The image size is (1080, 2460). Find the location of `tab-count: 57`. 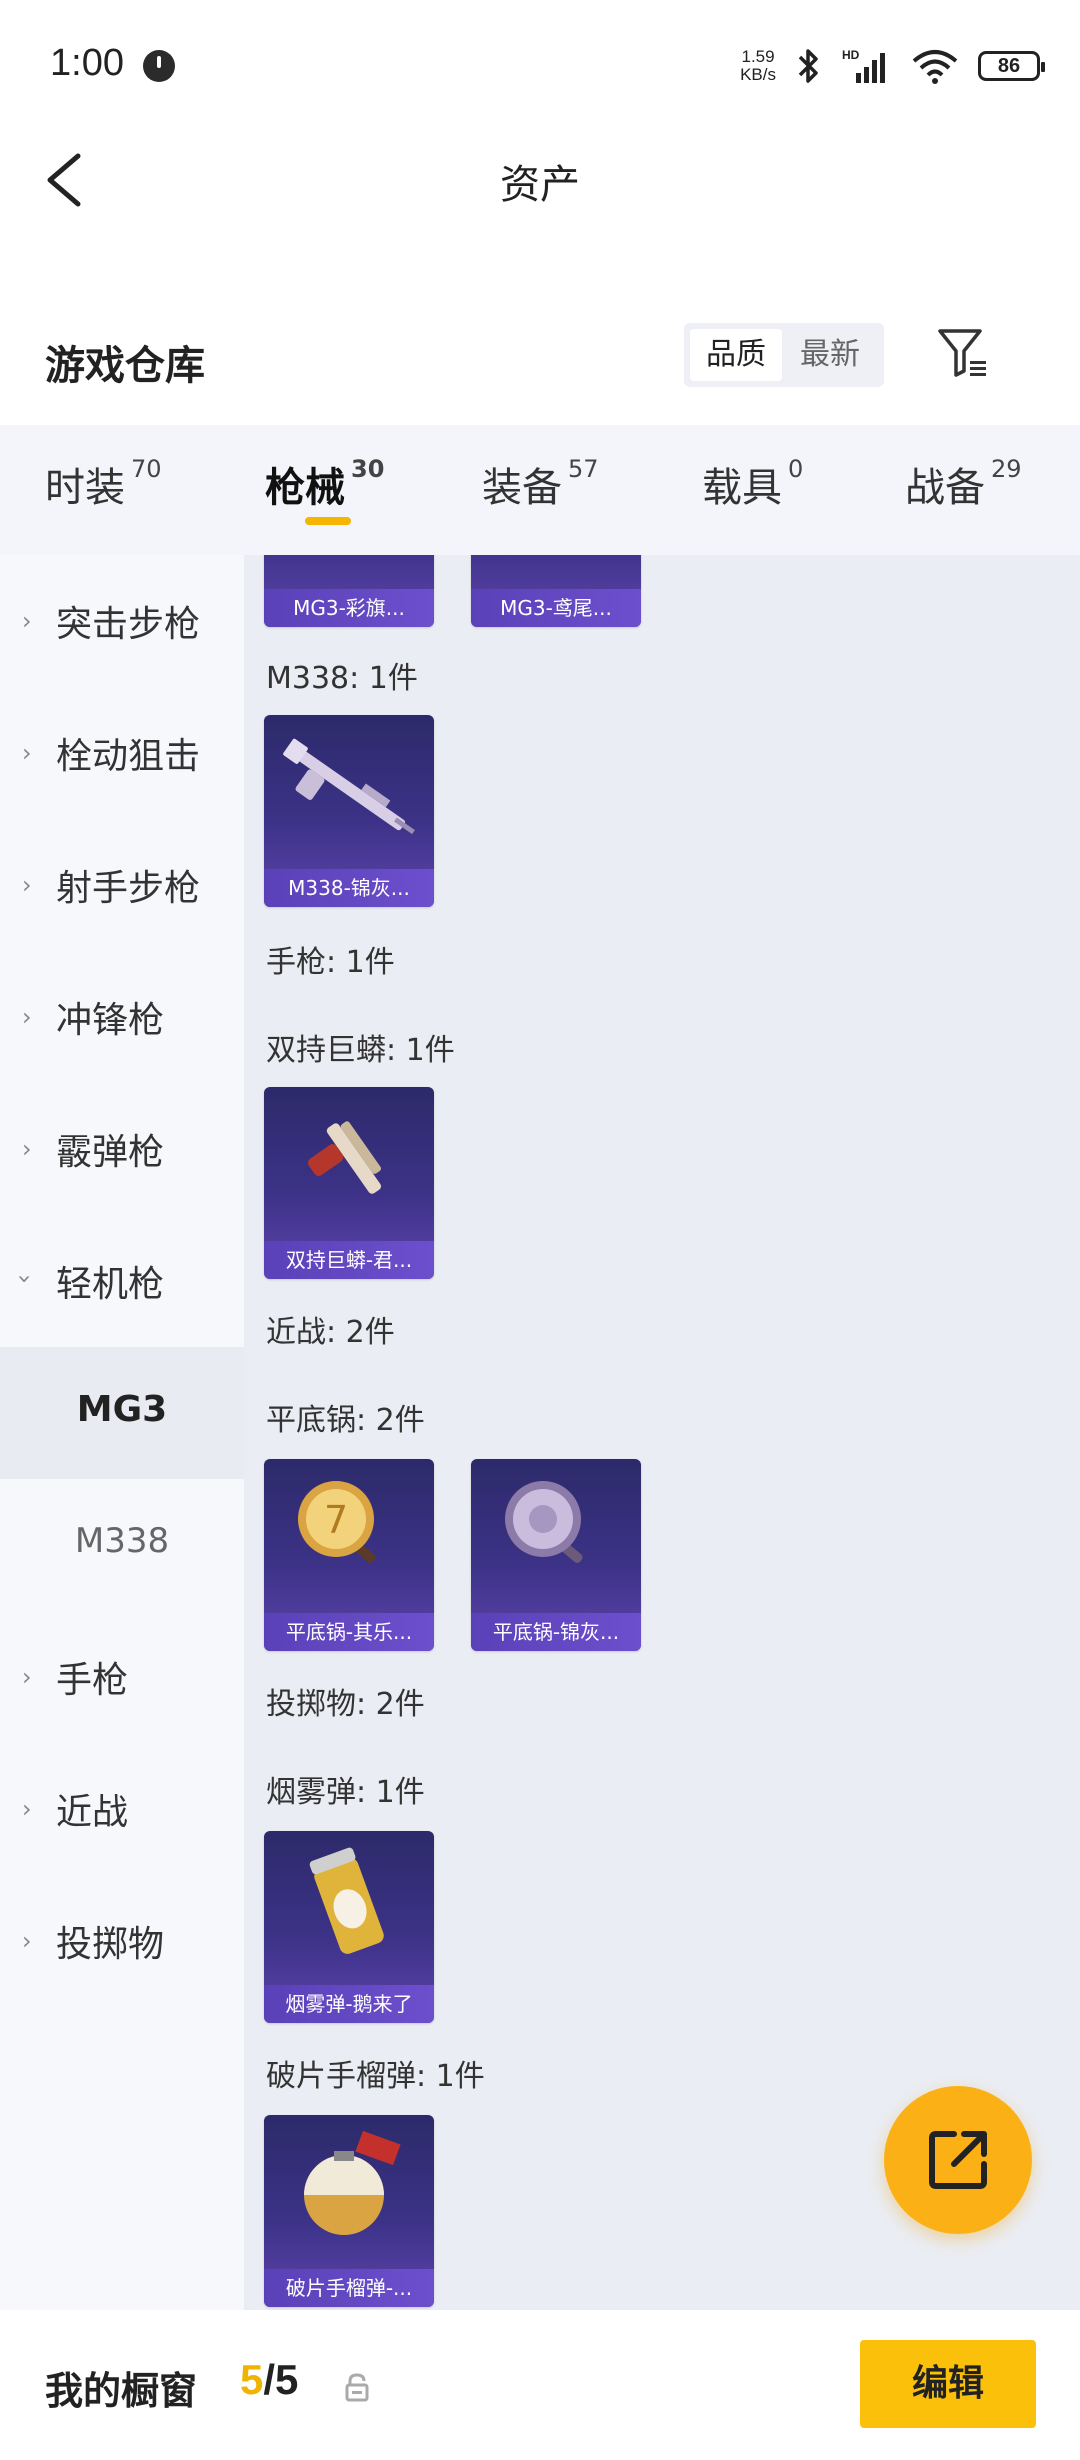

tab-count: 57 is located at coordinates (583, 469).